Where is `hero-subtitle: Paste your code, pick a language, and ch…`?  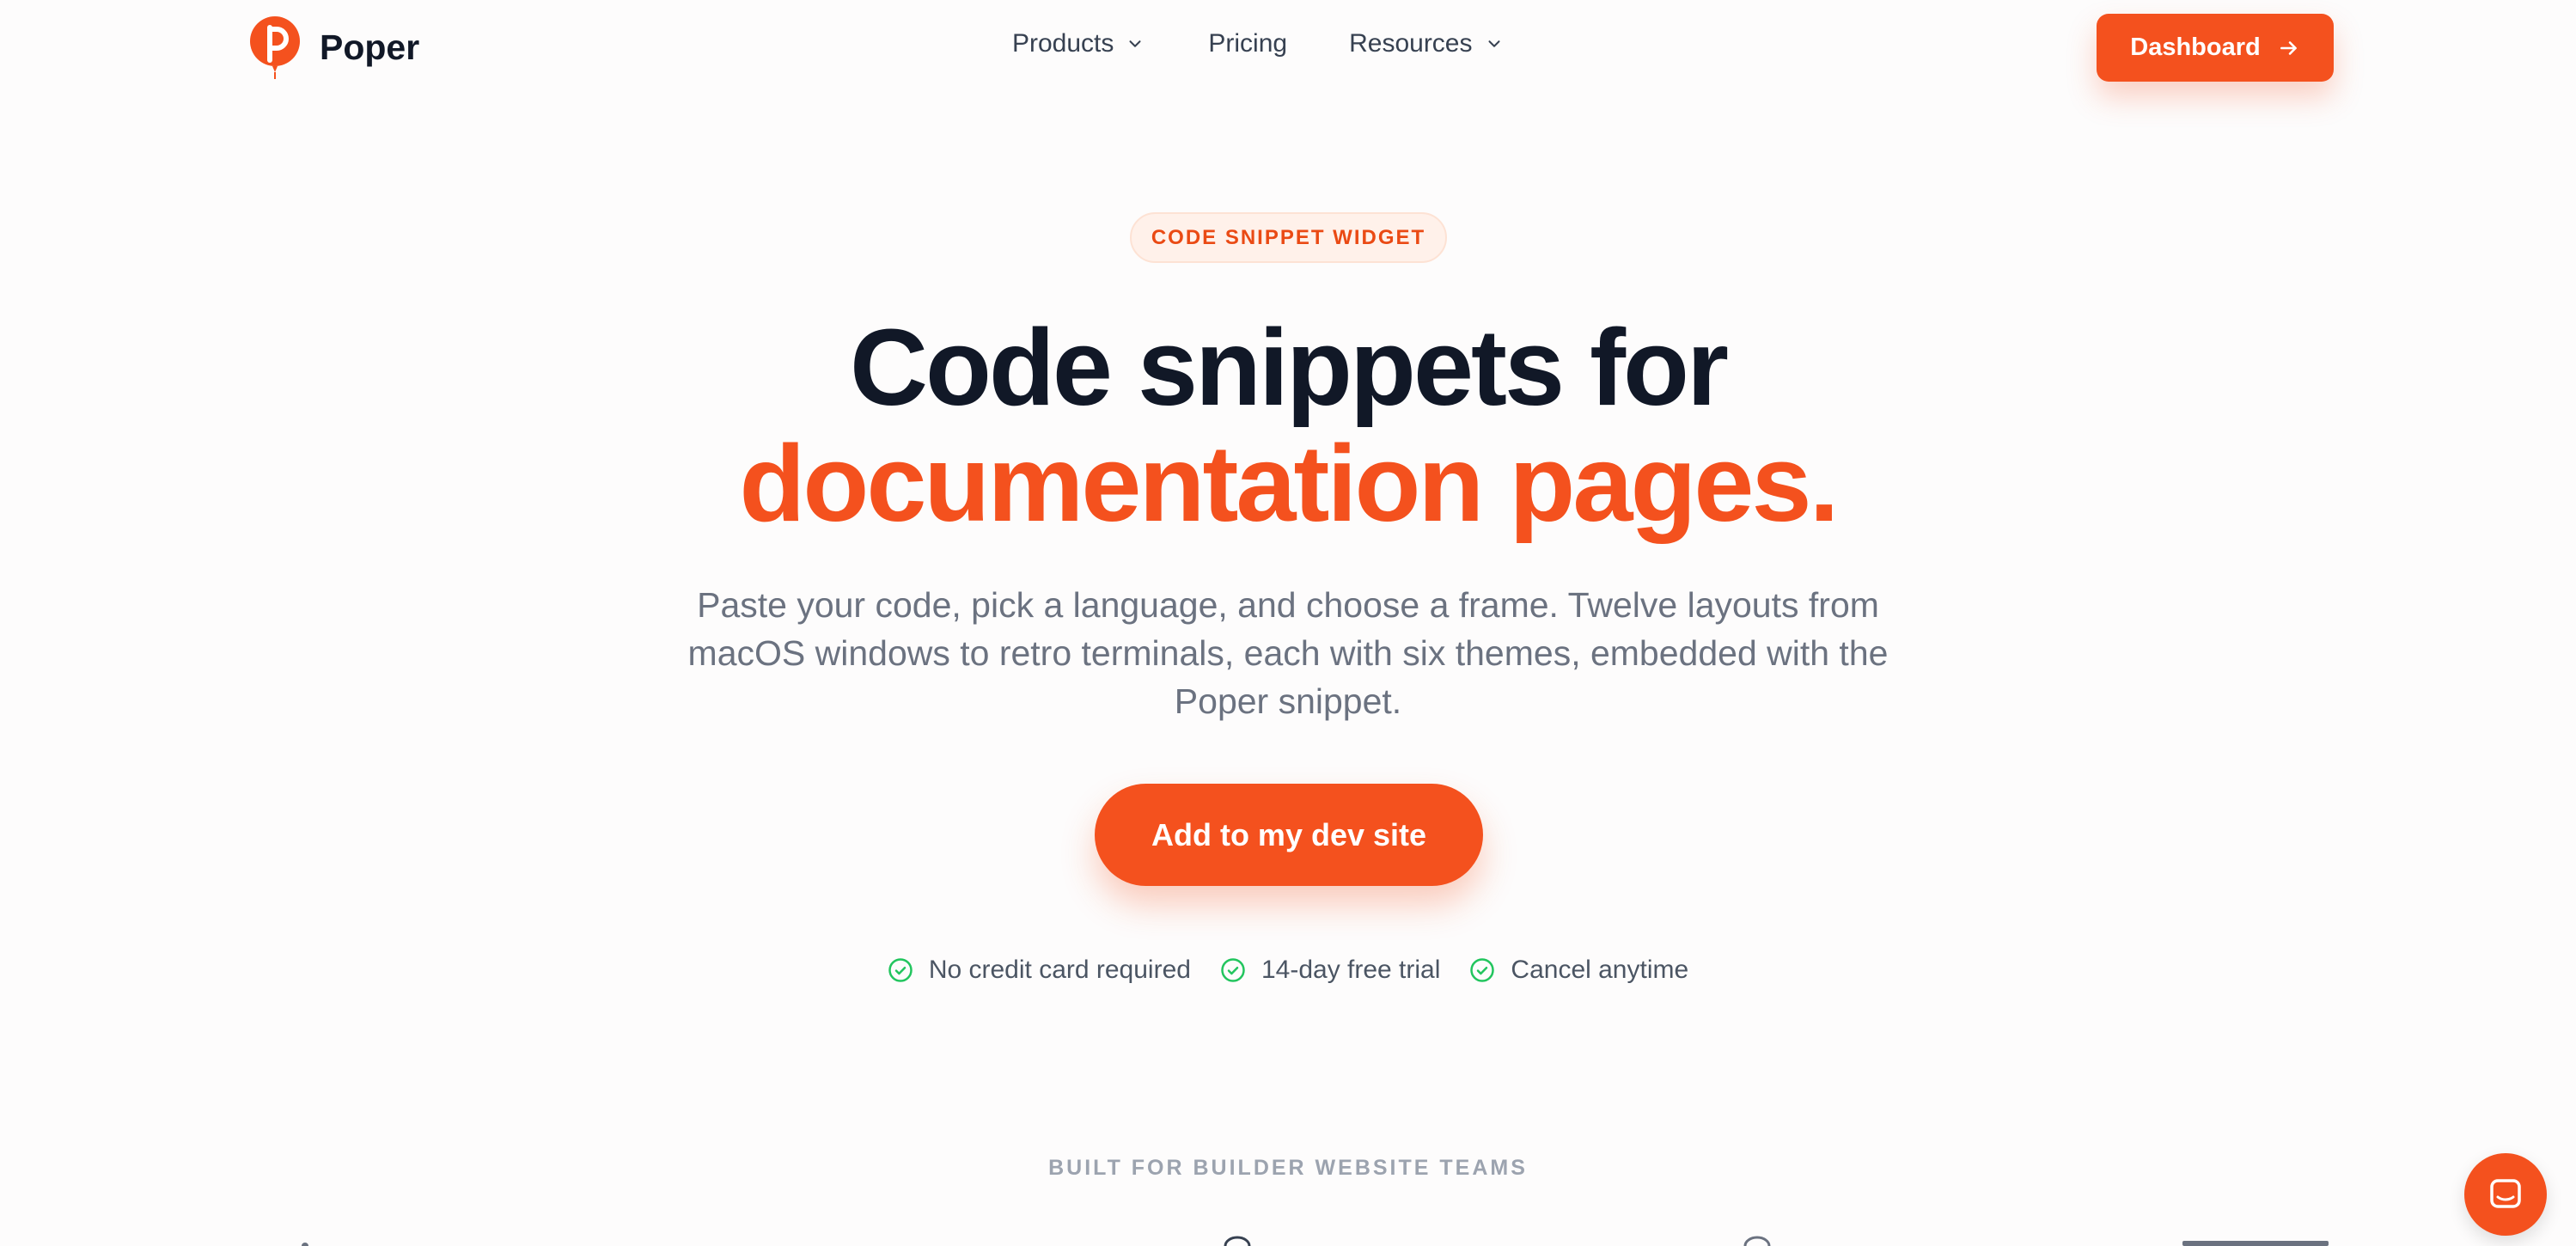 hero-subtitle: Paste your code, pick a language, and ch… is located at coordinates (1288, 653).